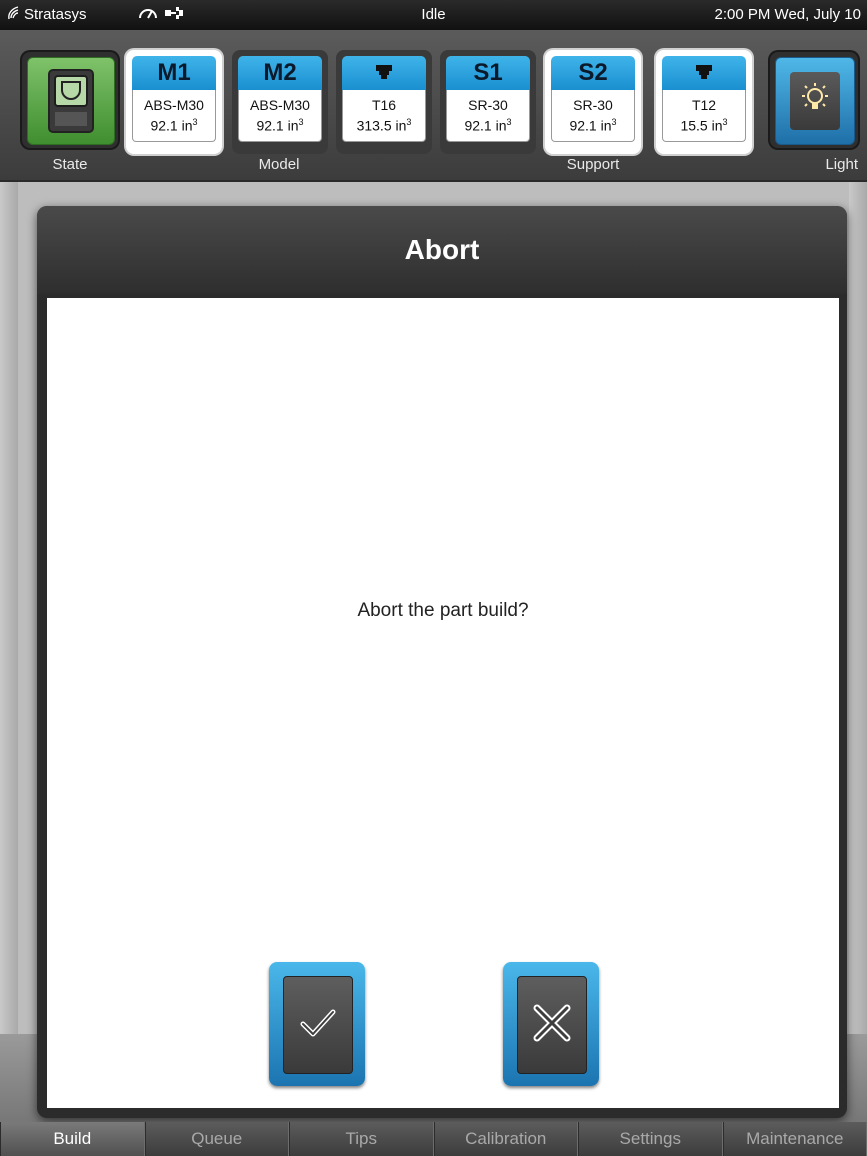 Image resolution: width=867 pixels, height=1156 pixels. What do you see at coordinates (488, 73) in the screenshot?
I see `bay-tab: S1` at bounding box center [488, 73].